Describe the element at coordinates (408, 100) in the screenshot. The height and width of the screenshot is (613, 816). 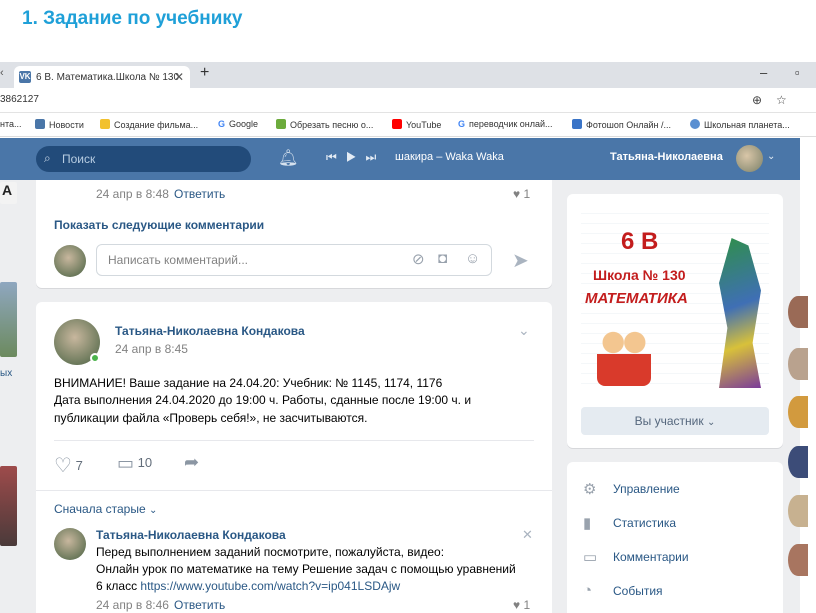
I see `address-bar: 3862127 ⊕ ☆` at that location.